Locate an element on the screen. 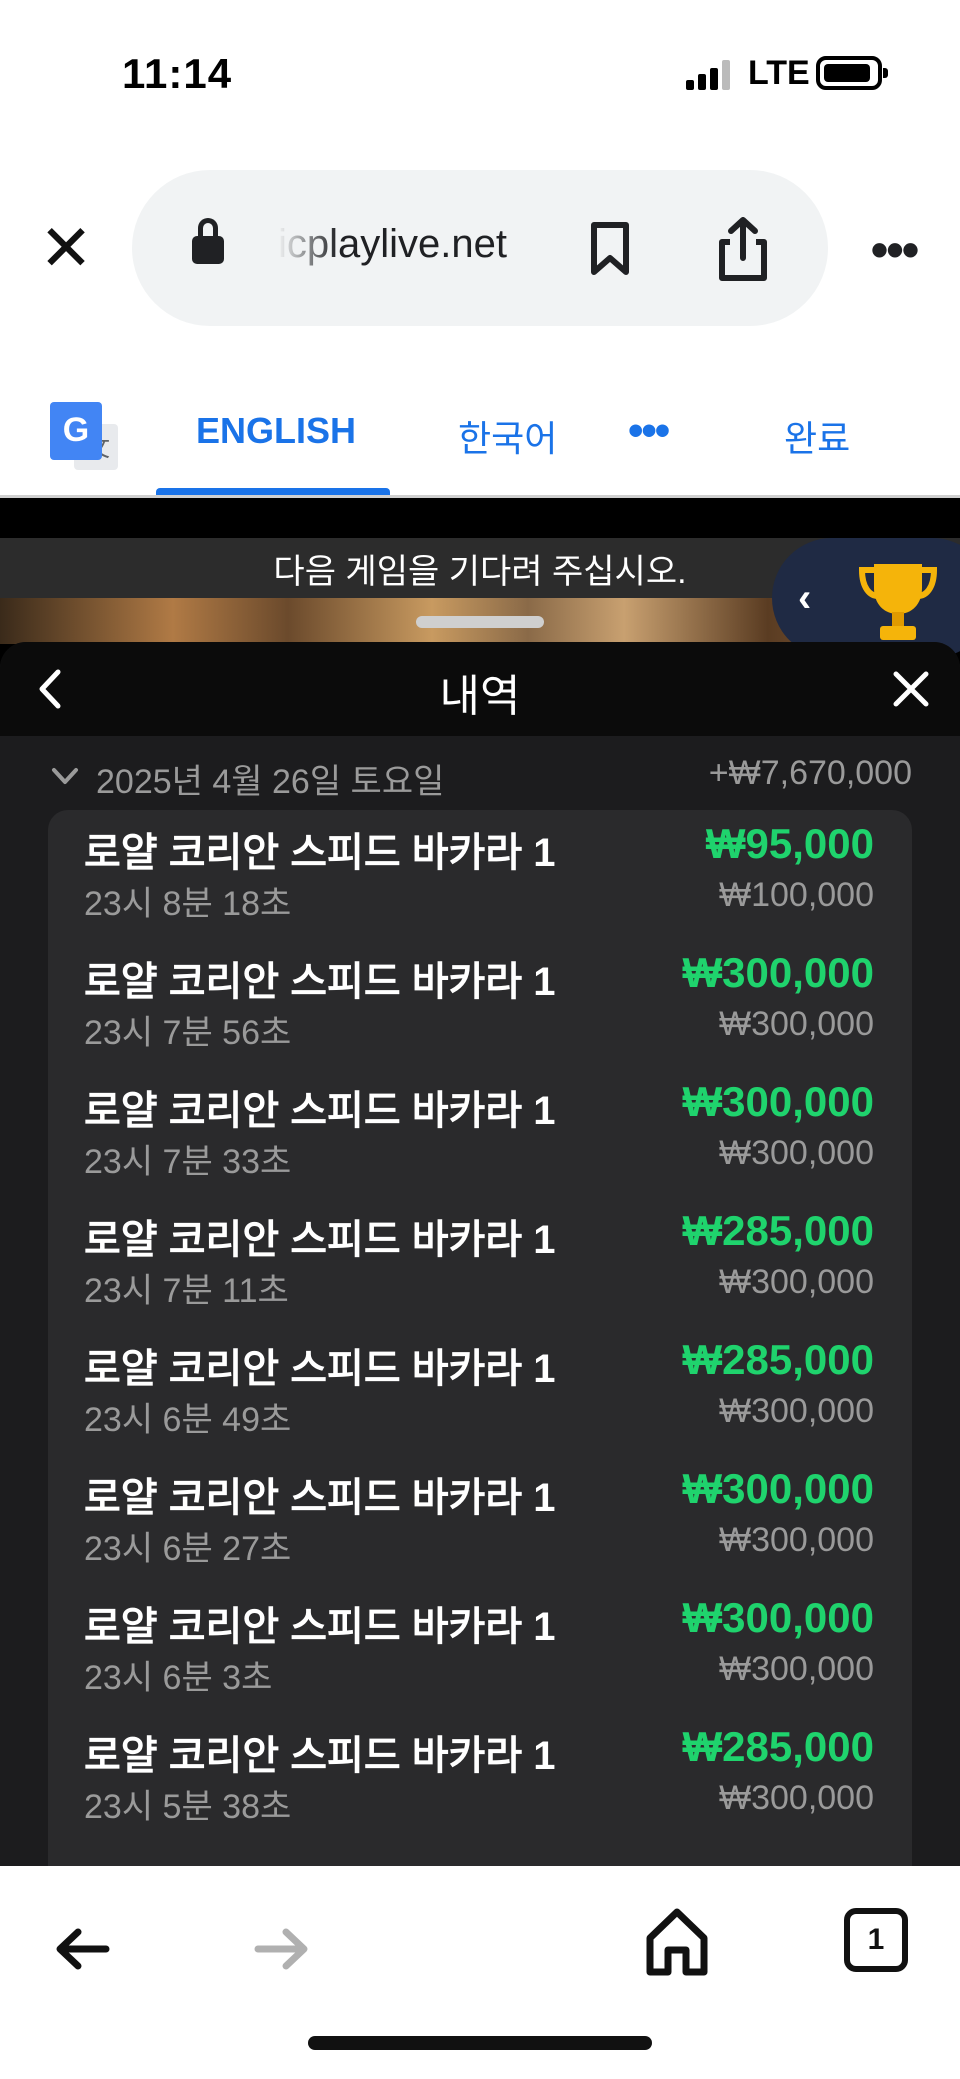 This screenshot has height=2079, width=960. google-translate-icon: 文 G is located at coordinates (84, 436).